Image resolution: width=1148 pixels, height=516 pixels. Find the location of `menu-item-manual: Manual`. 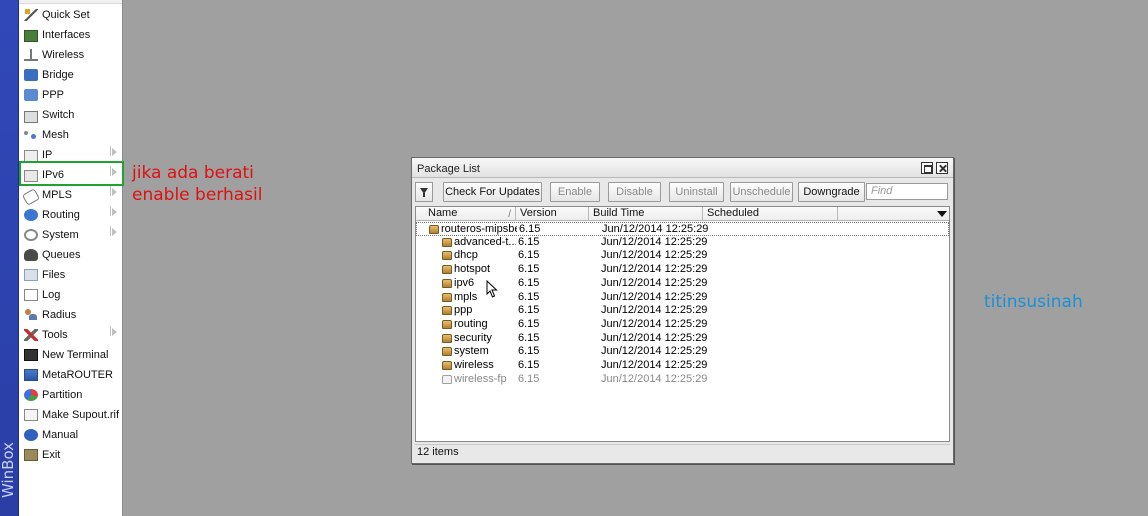

menu-item-manual: Manual is located at coordinates (71, 435).